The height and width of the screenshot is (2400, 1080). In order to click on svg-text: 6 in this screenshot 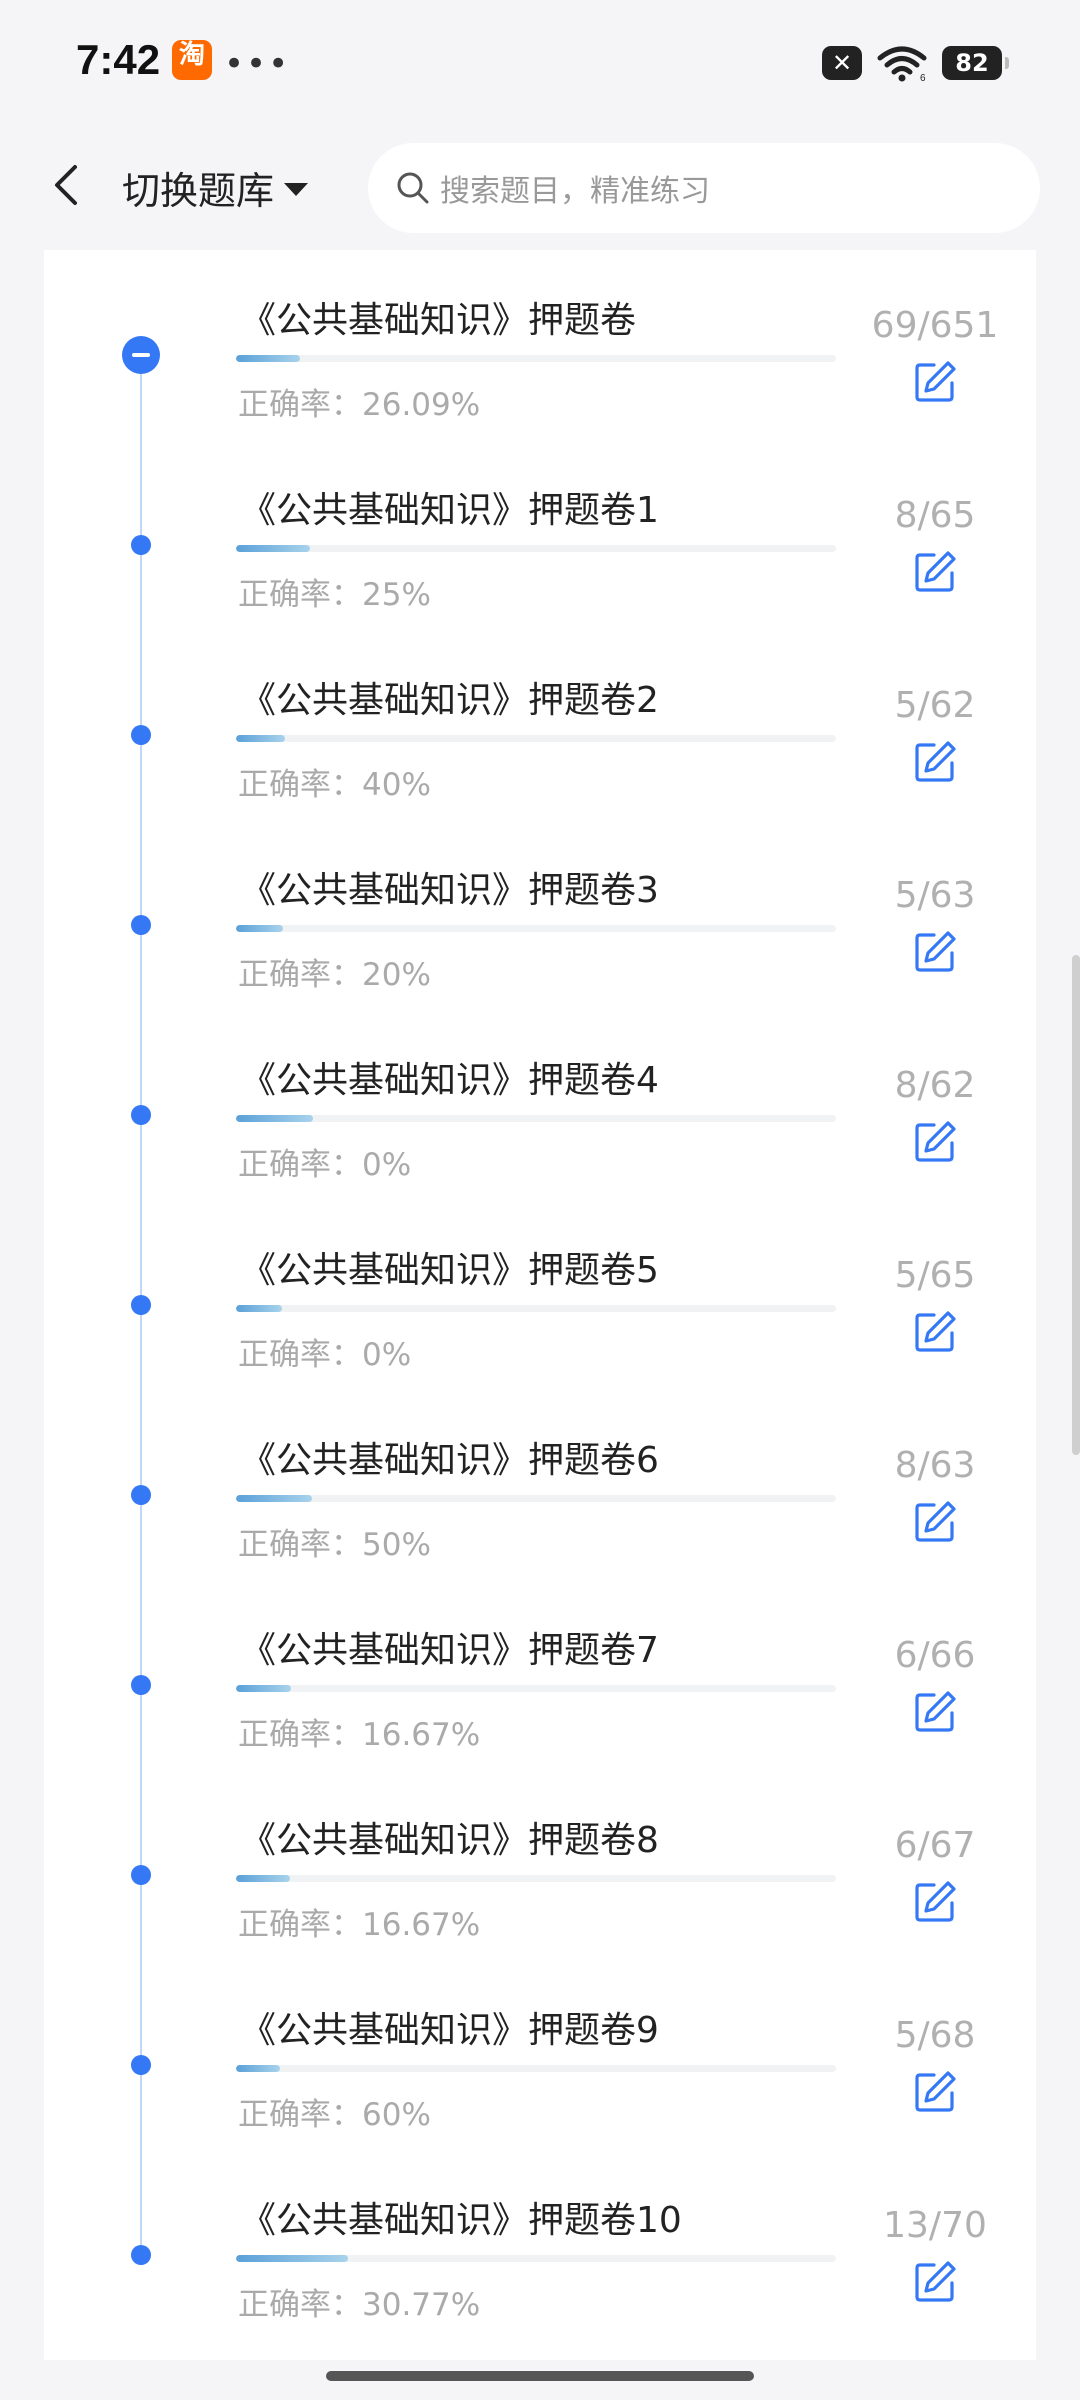, I will do `click(923, 77)`.